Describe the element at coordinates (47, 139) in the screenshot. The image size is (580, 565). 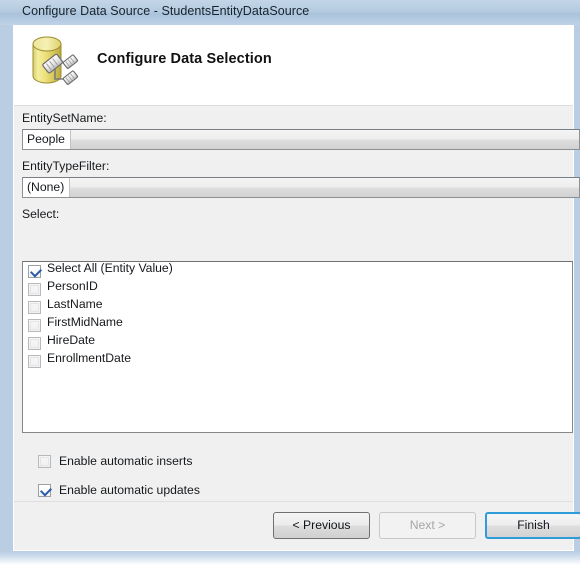
I see `entity-set-name-value: People` at that location.